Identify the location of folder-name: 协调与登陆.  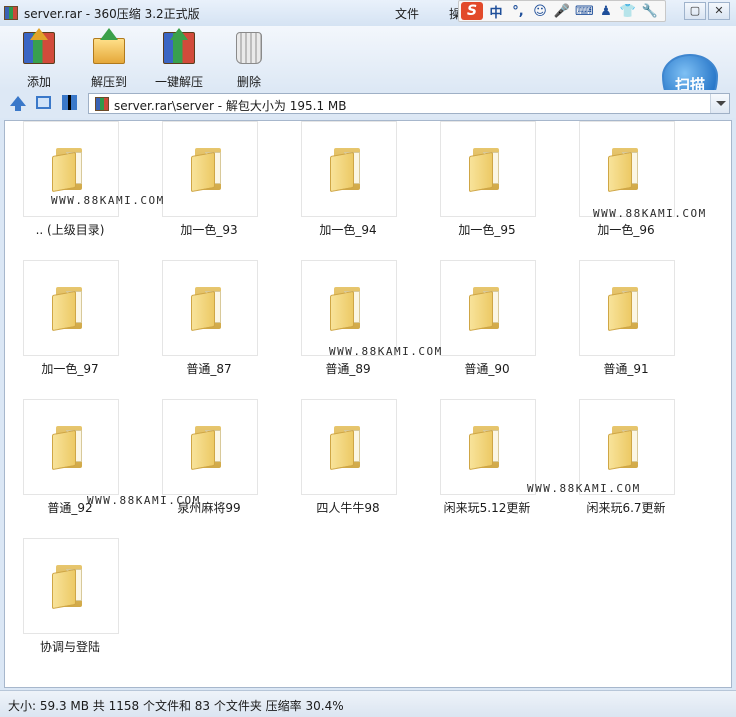
(69, 647).